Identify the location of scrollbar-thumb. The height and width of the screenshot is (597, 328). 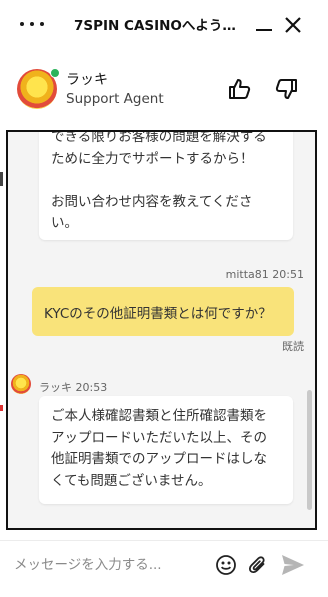
(309, 450).